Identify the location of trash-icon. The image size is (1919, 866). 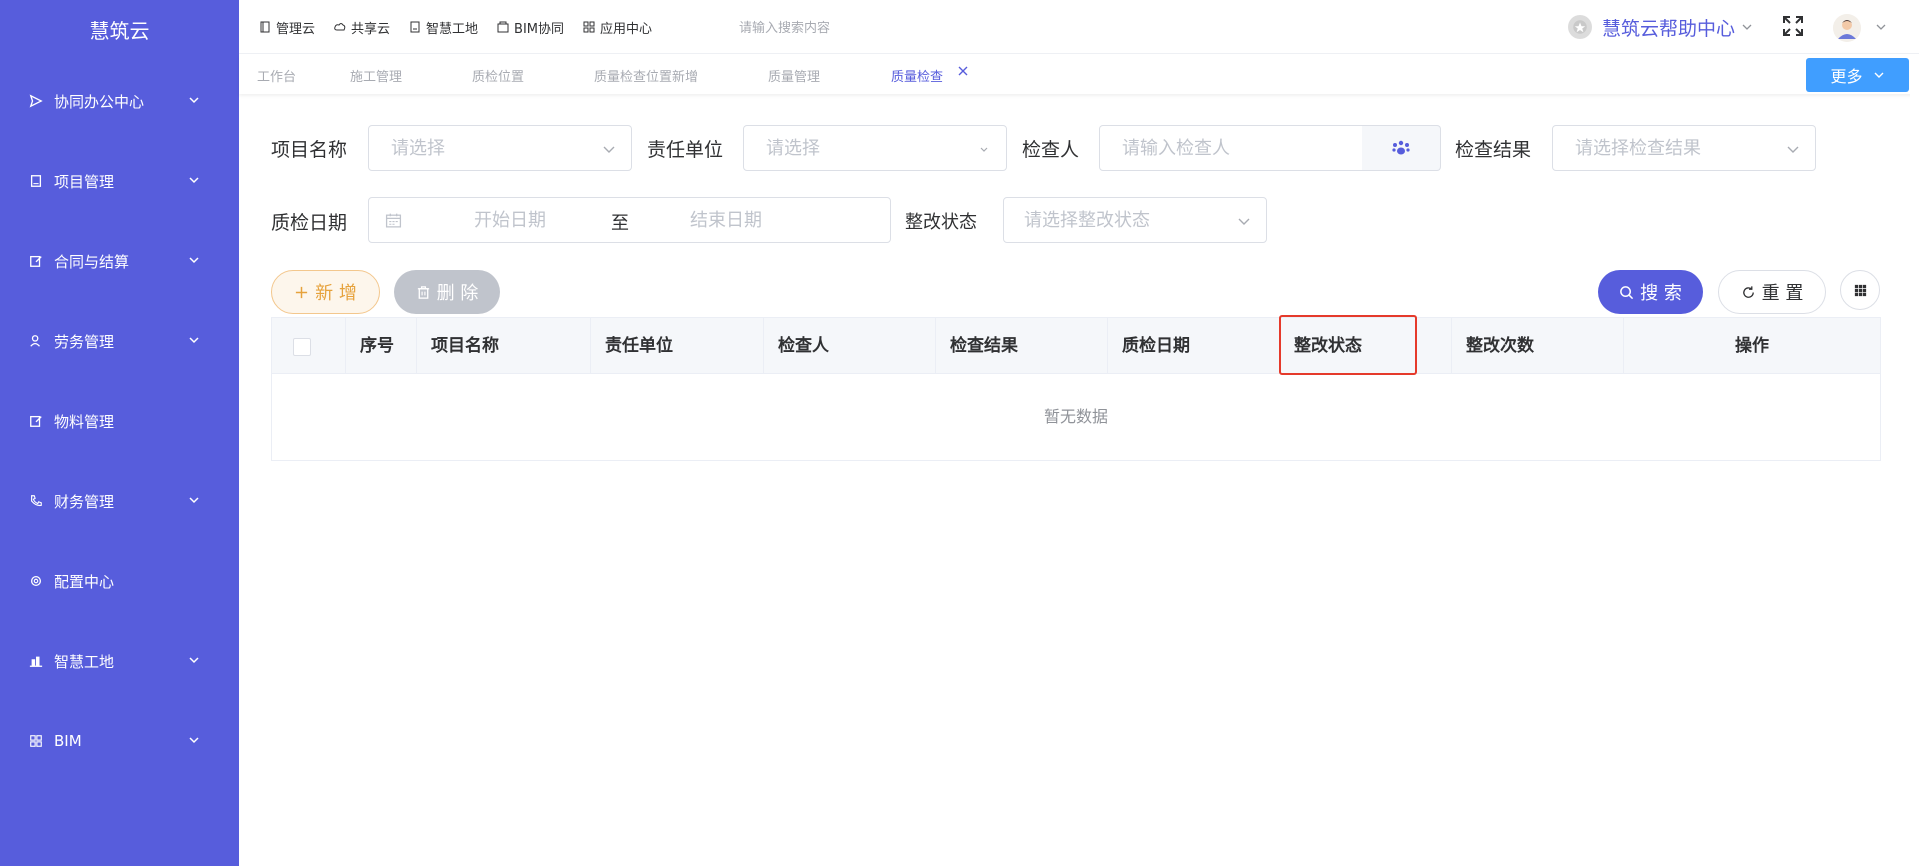
(423, 292).